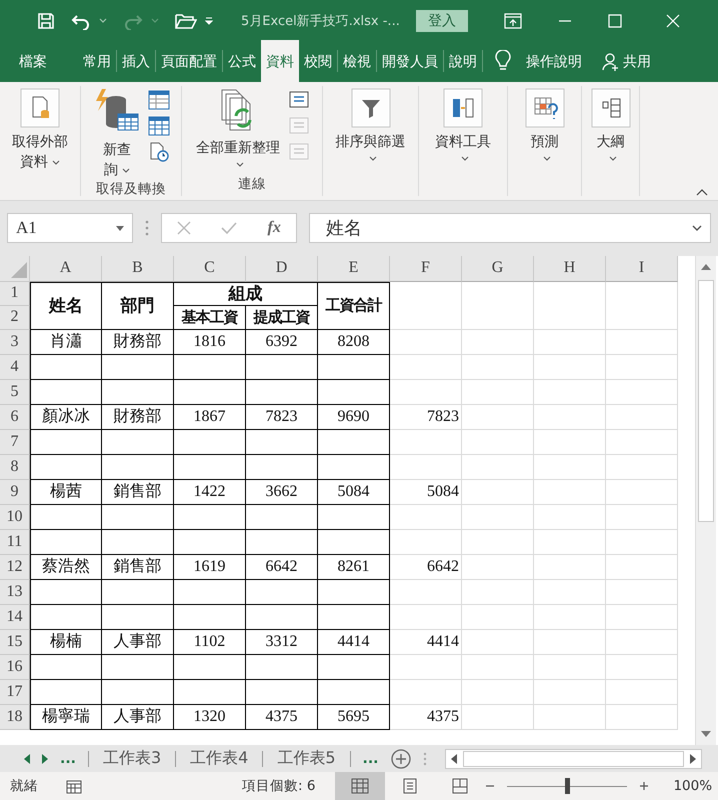 The width and height of the screenshot is (718, 800). I want to click on share-button: 共用, so click(626, 61).